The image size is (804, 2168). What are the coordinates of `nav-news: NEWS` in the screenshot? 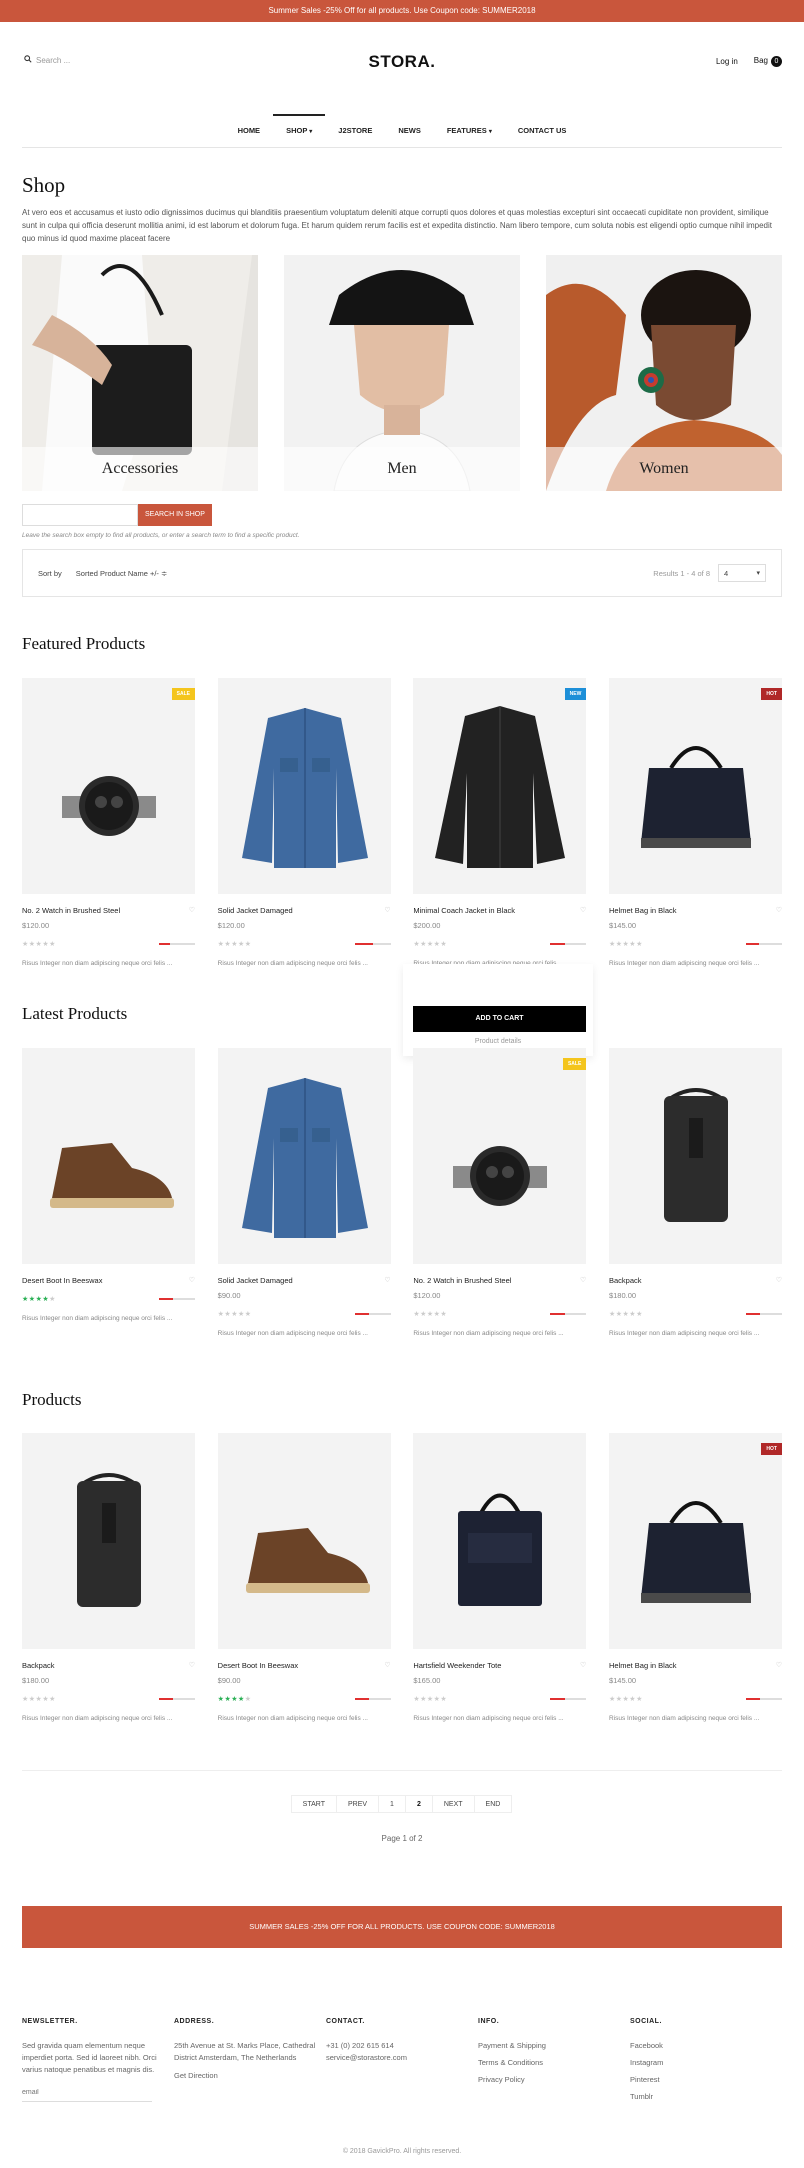 It's located at (409, 130).